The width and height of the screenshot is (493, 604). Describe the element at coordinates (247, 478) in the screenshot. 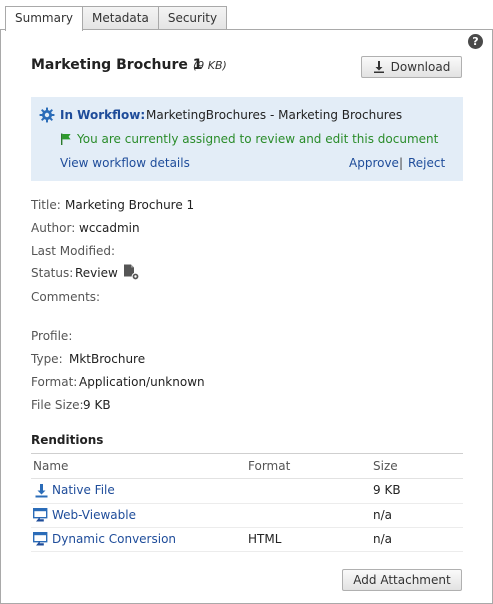

I see `table-header-divider` at that location.